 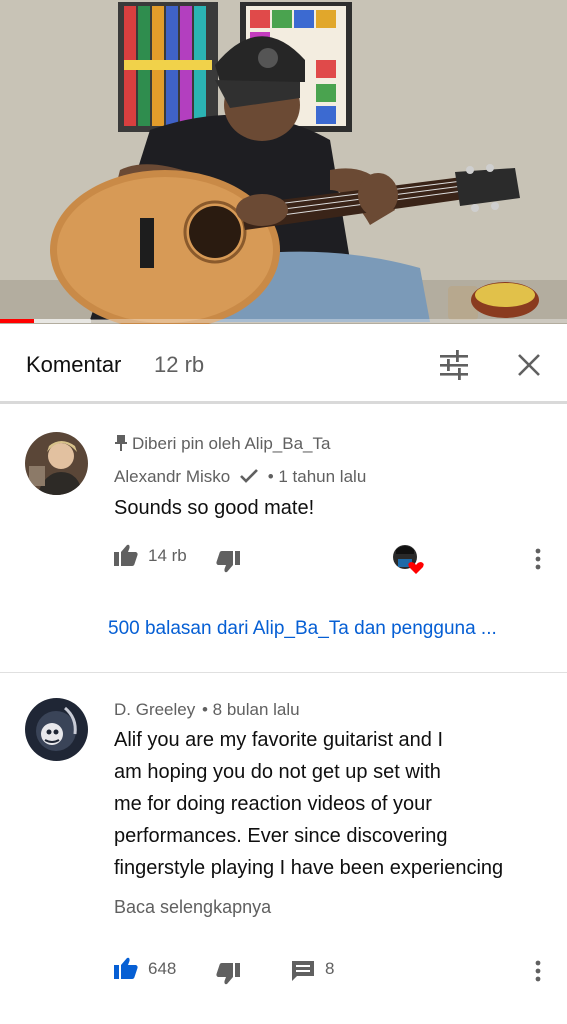 I want to click on video-progress-fill, so click(x=17, y=321).